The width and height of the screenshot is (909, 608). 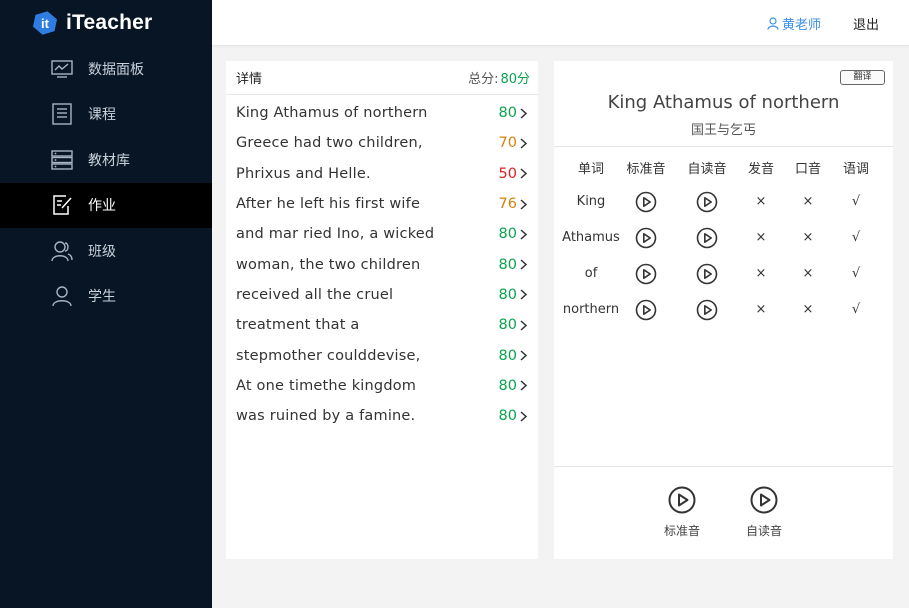 I want to click on user-menu: 黄老师, so click(x=794, y=23).